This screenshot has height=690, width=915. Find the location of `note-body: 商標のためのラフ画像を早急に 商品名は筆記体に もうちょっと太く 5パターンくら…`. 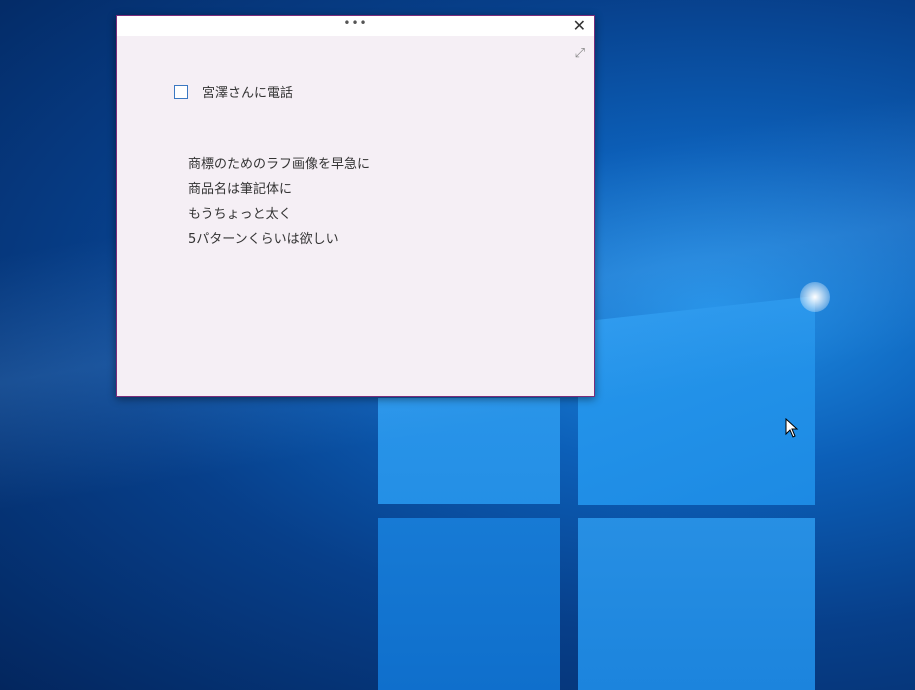

note-body: 商標のためのラフ画像を早急に 商品名は筆記体に もうちょっと太く 5パターンくら… is located at coordinates (279, 202).